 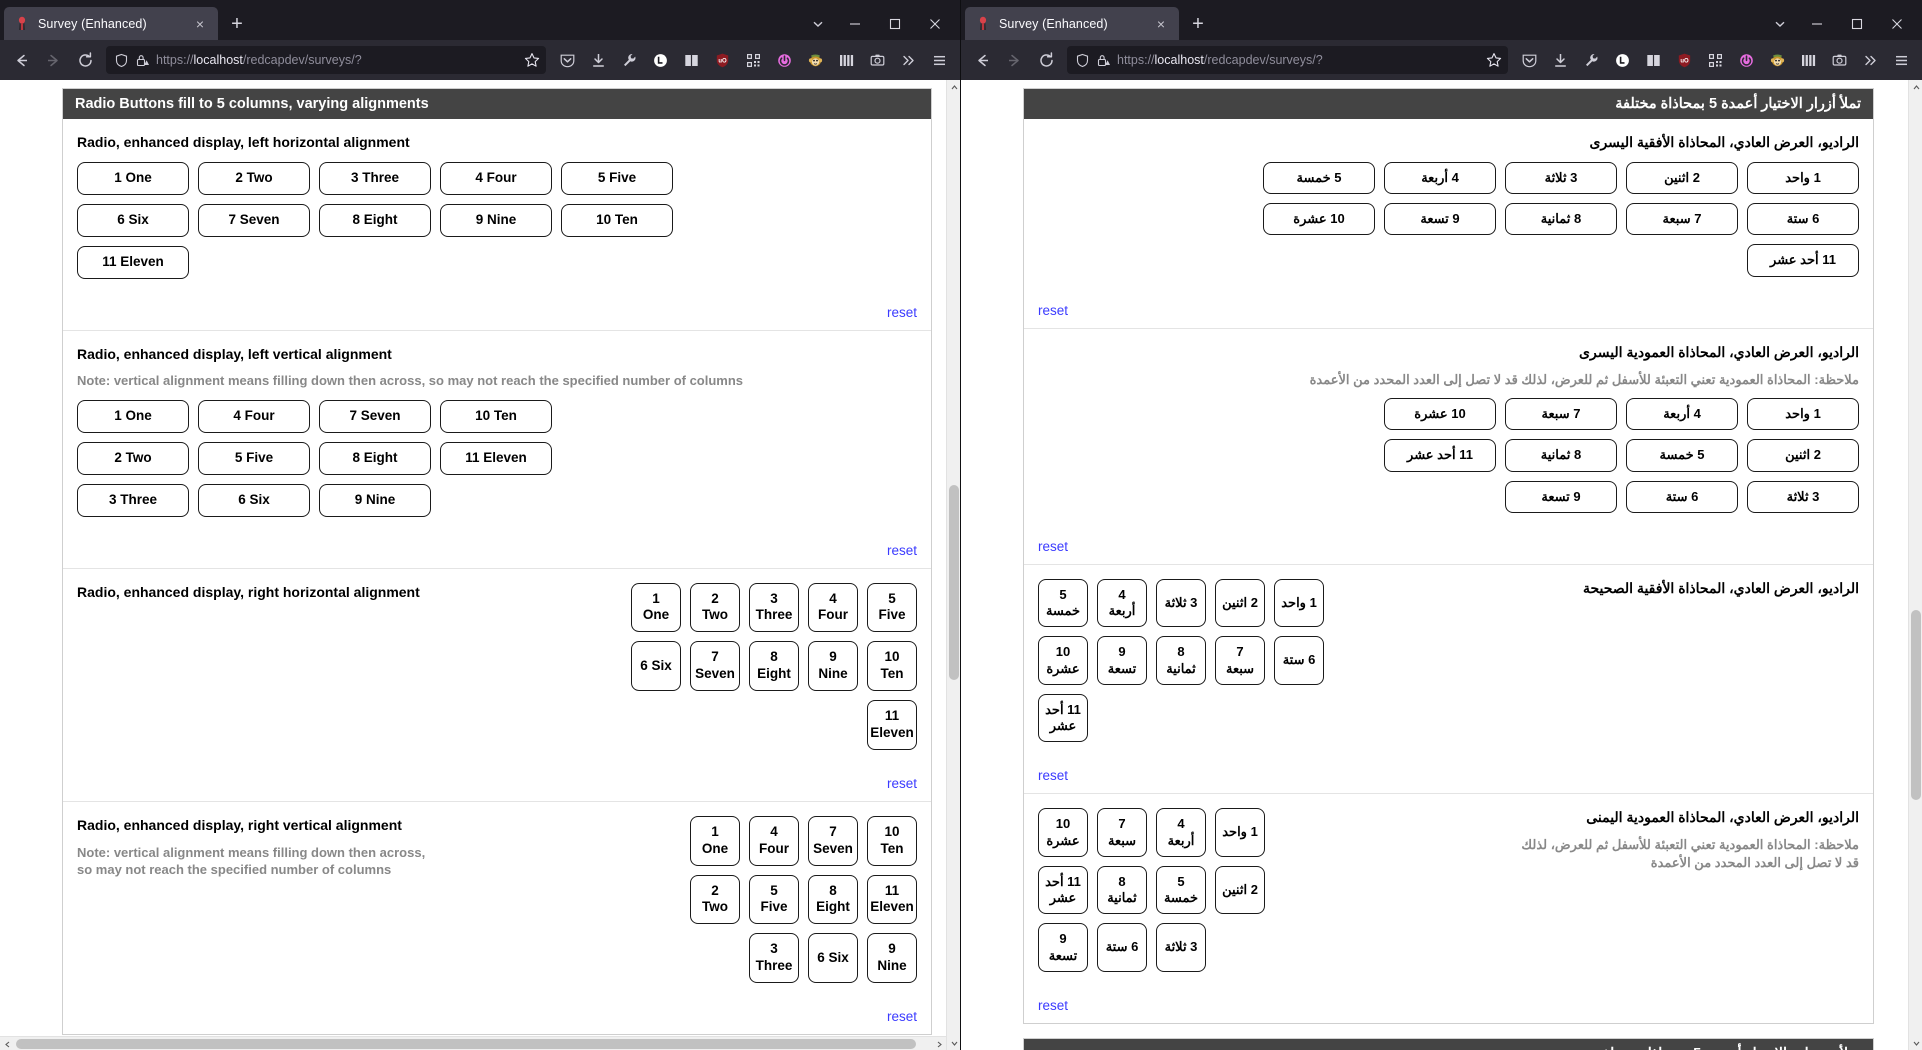 I want to click on minimize-button, so click(x=855, y=24).